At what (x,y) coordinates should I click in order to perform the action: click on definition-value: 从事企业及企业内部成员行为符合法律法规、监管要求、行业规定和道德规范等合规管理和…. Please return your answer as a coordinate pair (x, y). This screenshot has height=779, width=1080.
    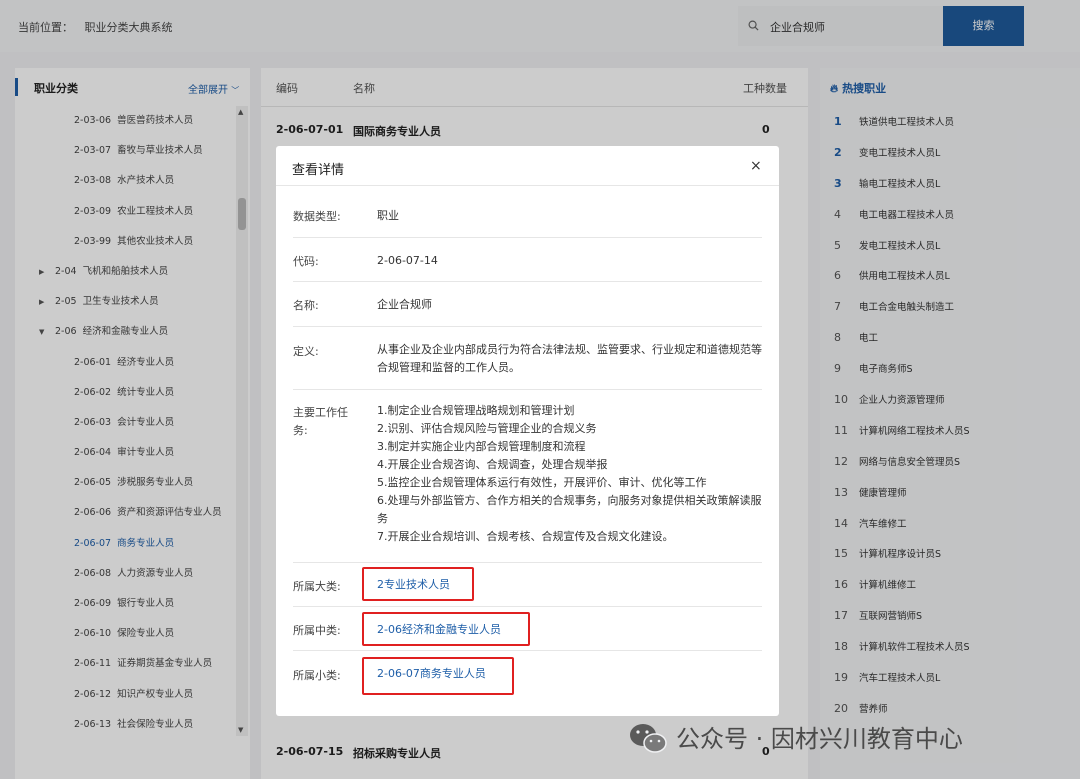
    Looking at the image, I should click on (569, 358).